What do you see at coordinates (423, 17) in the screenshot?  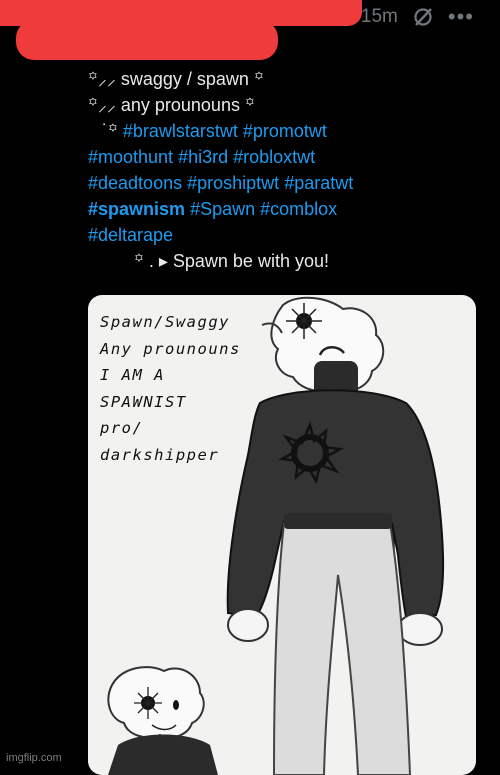 I see `grok-icon` at bounding box center [423, 17].